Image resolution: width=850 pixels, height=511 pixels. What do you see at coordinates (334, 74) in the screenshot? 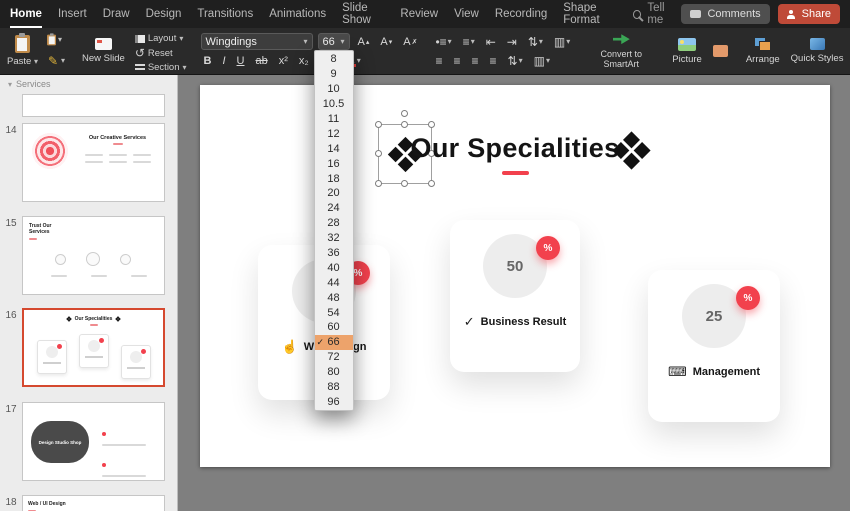
I see `font-size-option-9: 9` at bounding box center [334, 74].